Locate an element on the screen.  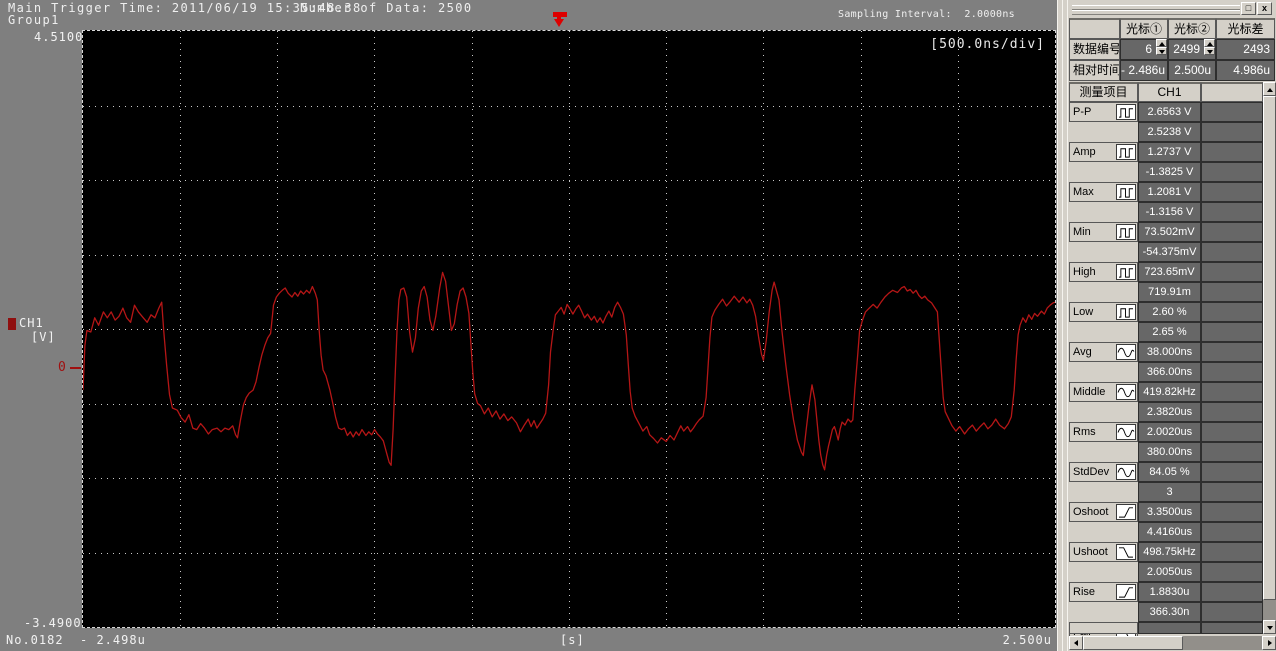
measure-row-label-pp: P-P is located at coordinates (1103, 112).